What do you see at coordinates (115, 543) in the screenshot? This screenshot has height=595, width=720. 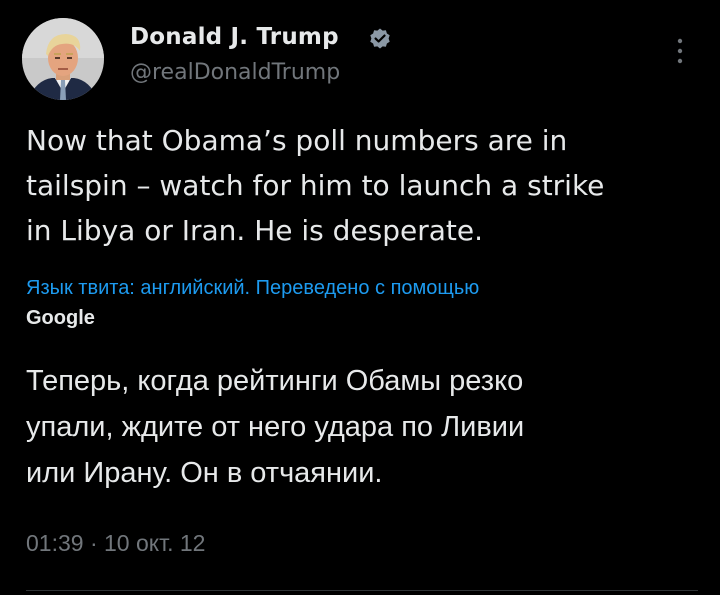 I see `tweet-timestamp: 01:39 · 10 окт. 12` at bounding box center [115, 543].